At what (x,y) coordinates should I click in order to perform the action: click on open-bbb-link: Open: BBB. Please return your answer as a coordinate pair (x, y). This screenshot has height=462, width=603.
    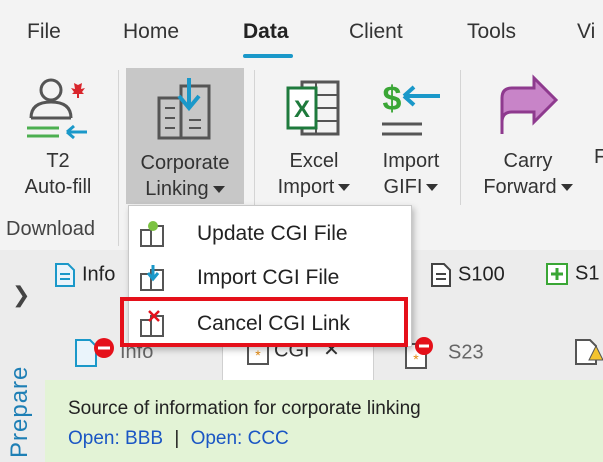
    Looking at the image, I should click on (115, 438).